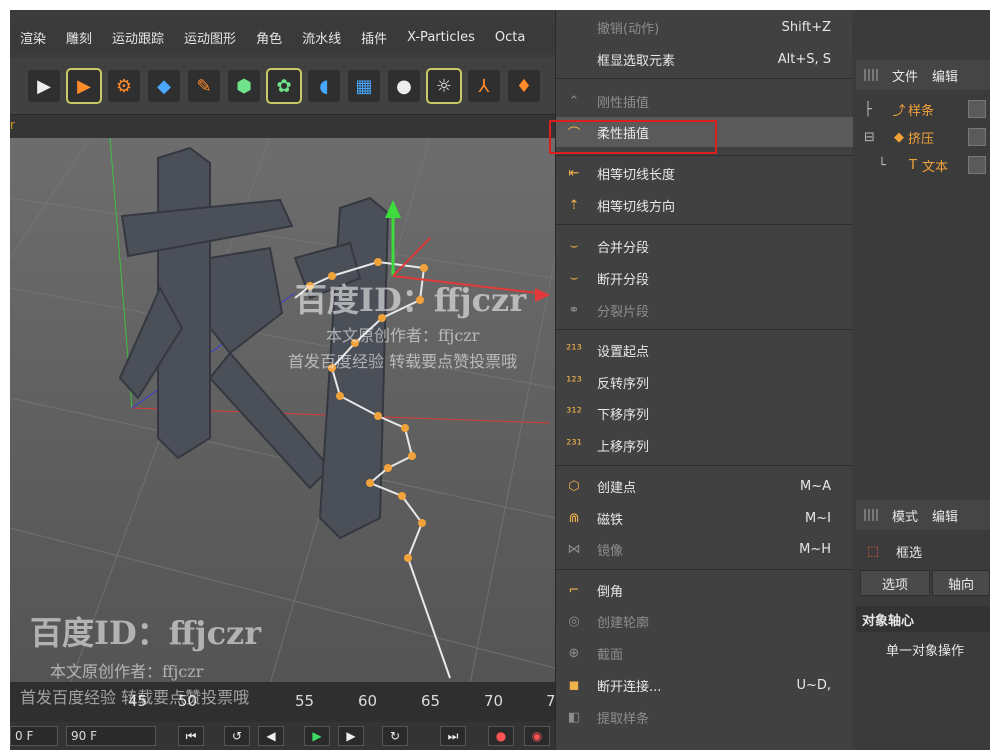 The width and height of the screenshot is (1000, 753). What do you see at coordinates (484, 86) in the screenshot?
I see `character-icon: ⅄` at bounding box center [484, 86].